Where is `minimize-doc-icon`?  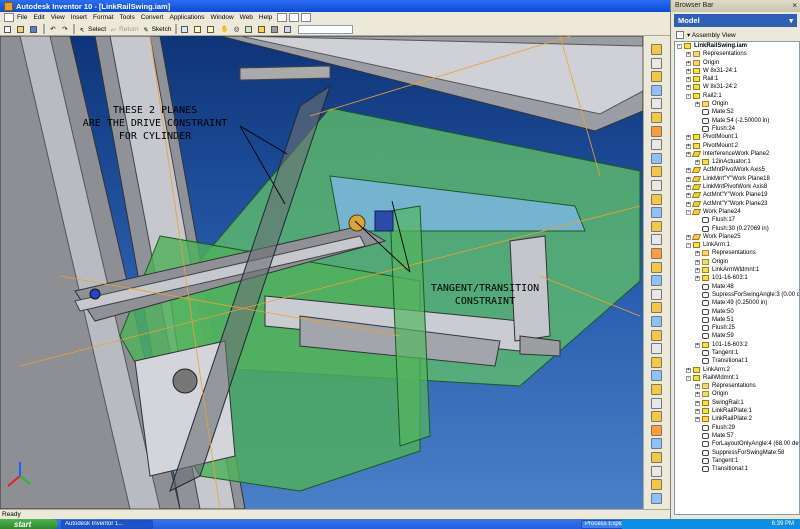
minimize-doc-icon is located at coordinates (282, 17).